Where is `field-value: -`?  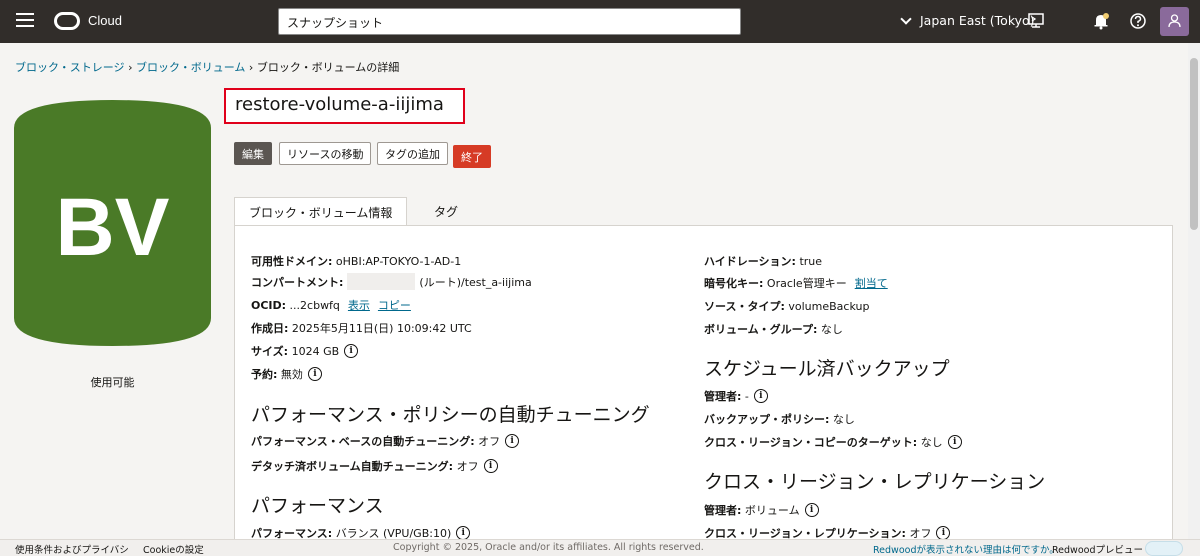 field-value: - is located at coordinates (746, 396).